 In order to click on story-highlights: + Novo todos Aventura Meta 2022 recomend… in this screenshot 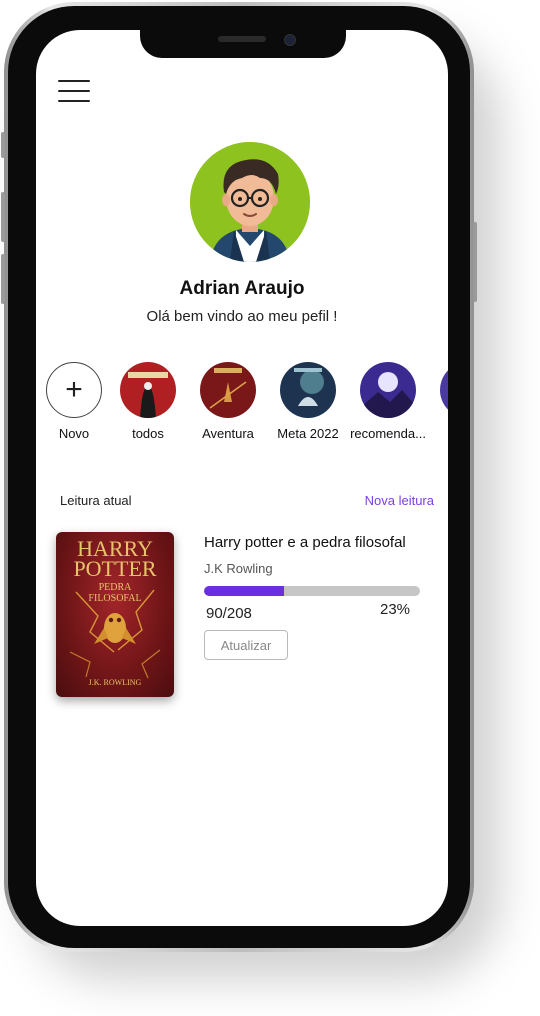, I will do `click(245, 402)`.